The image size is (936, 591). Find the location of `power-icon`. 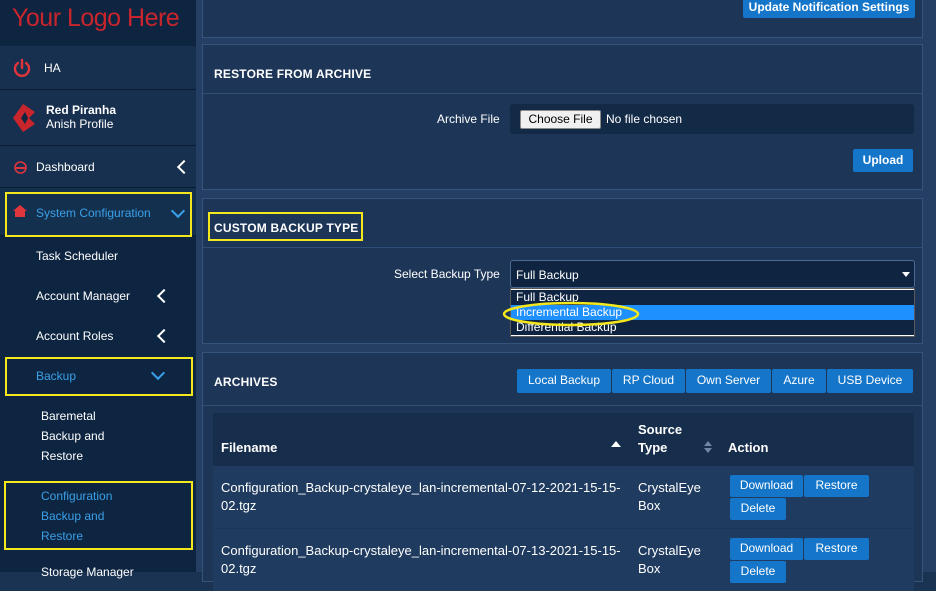

power-icon is located at coordinates (22, 67).